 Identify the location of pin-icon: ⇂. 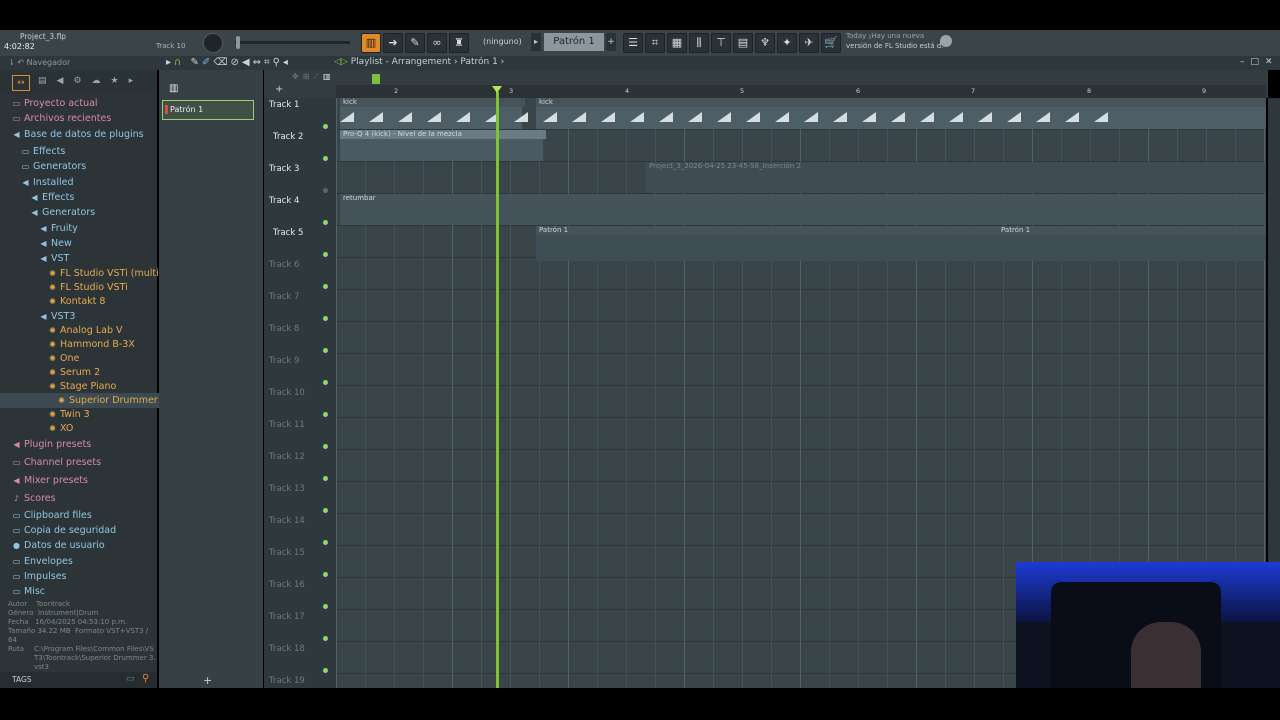
(11, 62).